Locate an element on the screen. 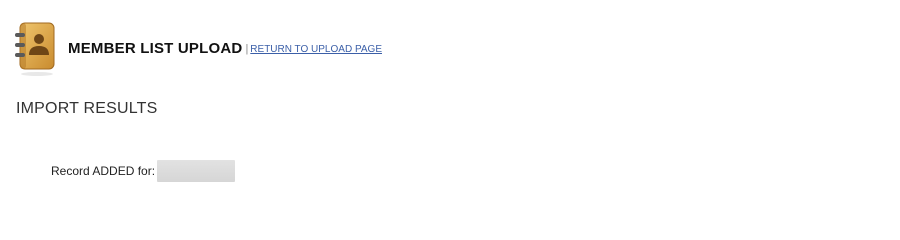 The height and width of the screenshot is (240, 900). address-book-icon is located at coordinates (35, 48).